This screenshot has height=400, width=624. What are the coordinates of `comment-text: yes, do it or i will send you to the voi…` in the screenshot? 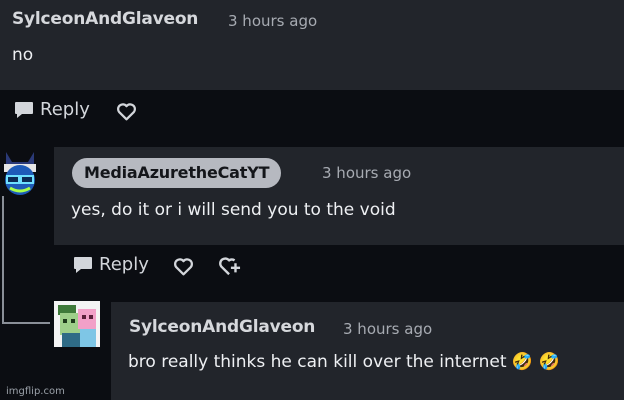 It's located at (233, 210).